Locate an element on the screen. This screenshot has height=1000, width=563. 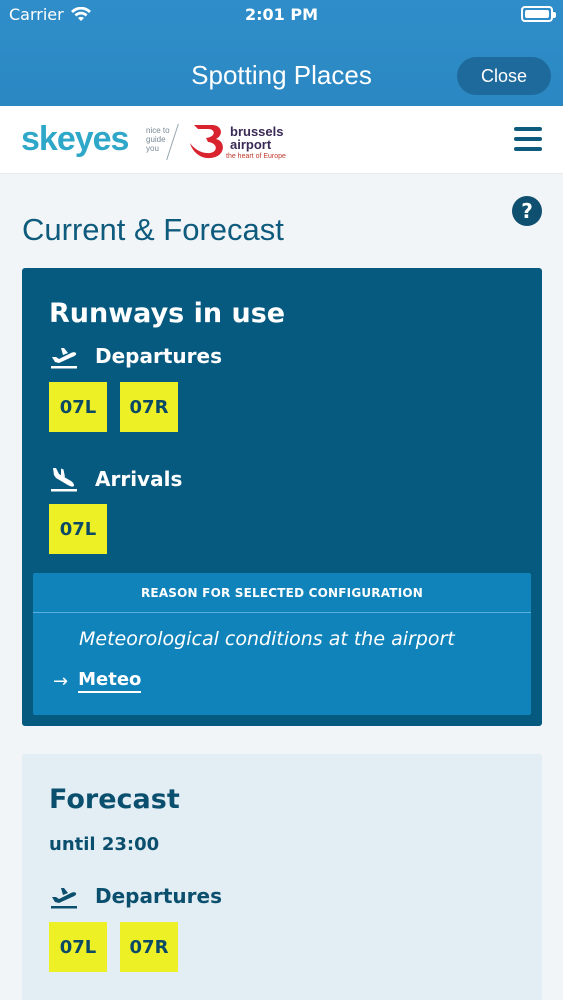
forecast-until: until 23:00 is located at coordinates (104, 844).